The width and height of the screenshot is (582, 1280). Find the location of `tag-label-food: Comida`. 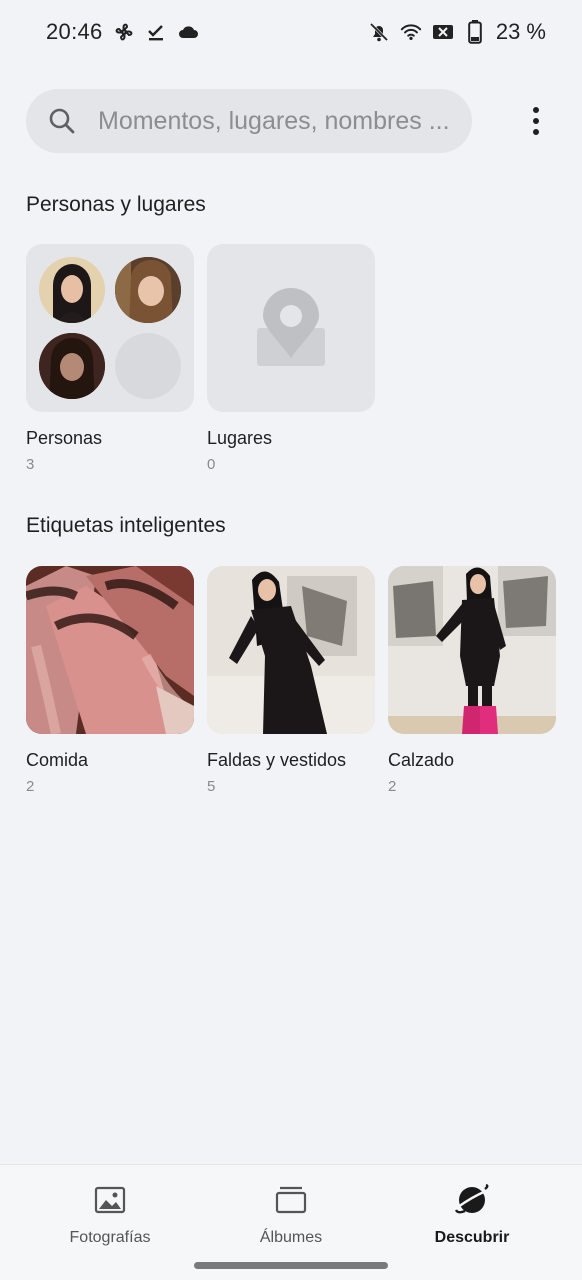

tag-label-food: Comida is located at coordinates (57, 760).